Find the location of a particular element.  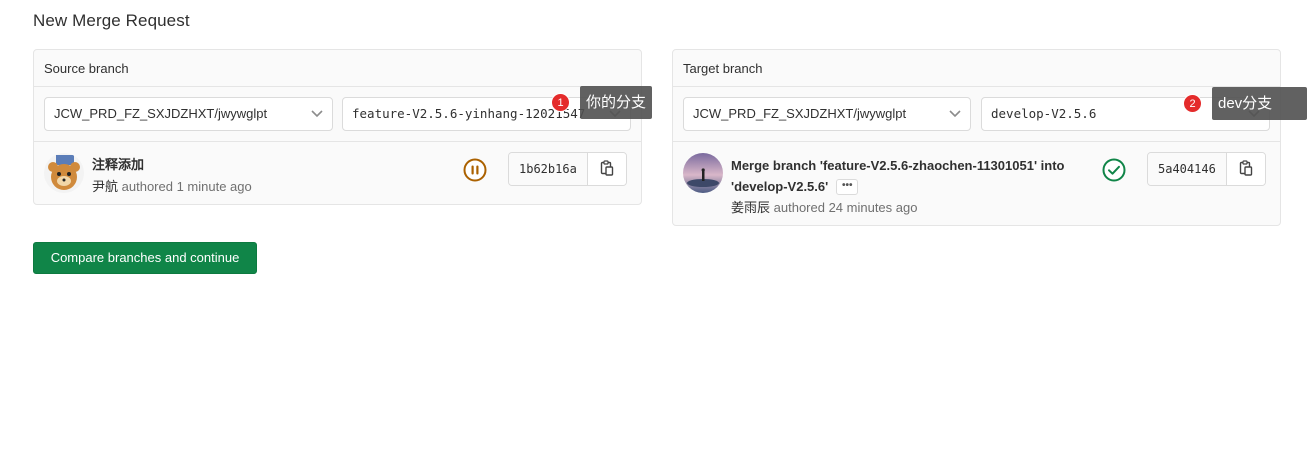

target-branch-label: develop-V2.5.6 is located at coordinates (1044, 113).